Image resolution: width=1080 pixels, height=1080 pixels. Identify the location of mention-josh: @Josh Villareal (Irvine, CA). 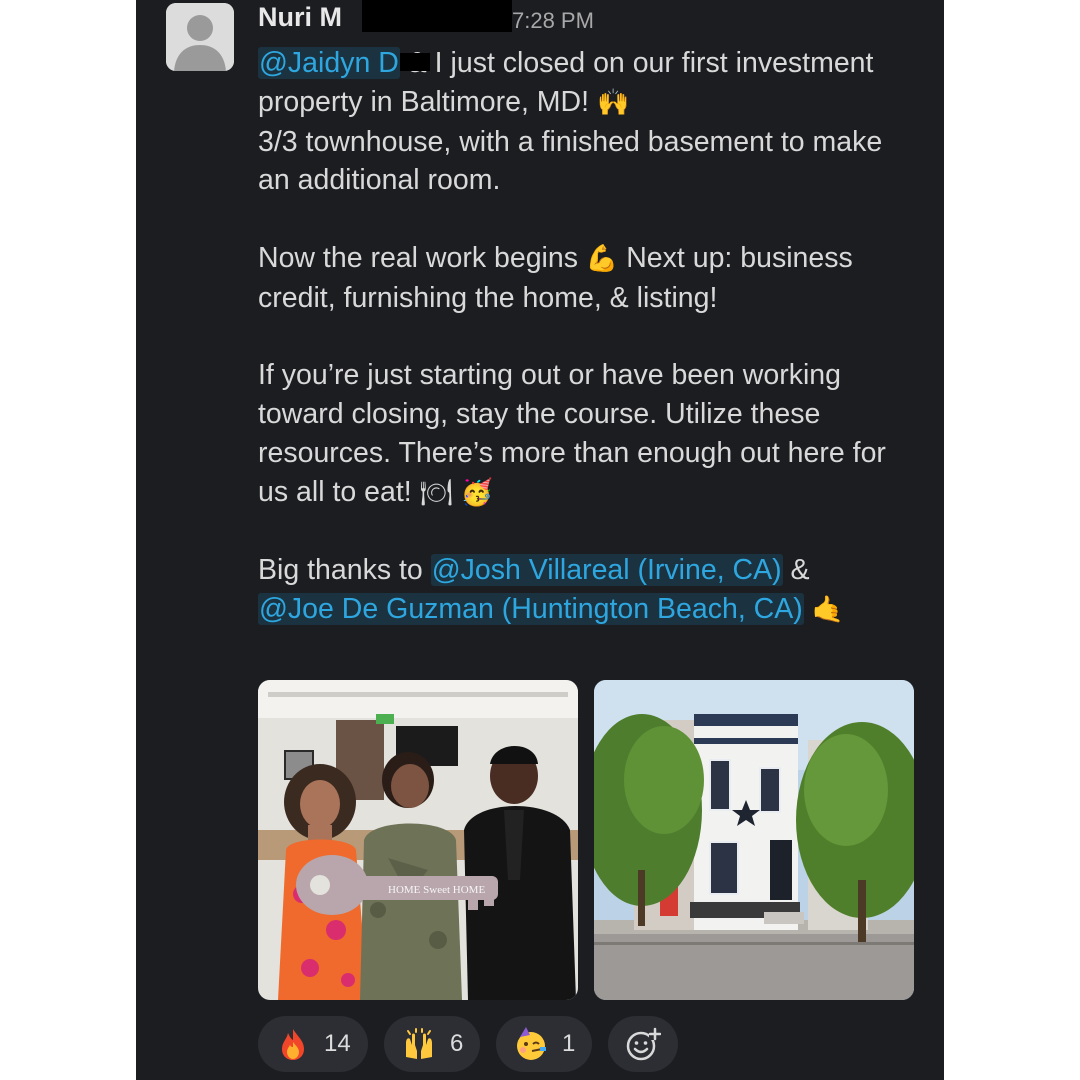
(606, 570).